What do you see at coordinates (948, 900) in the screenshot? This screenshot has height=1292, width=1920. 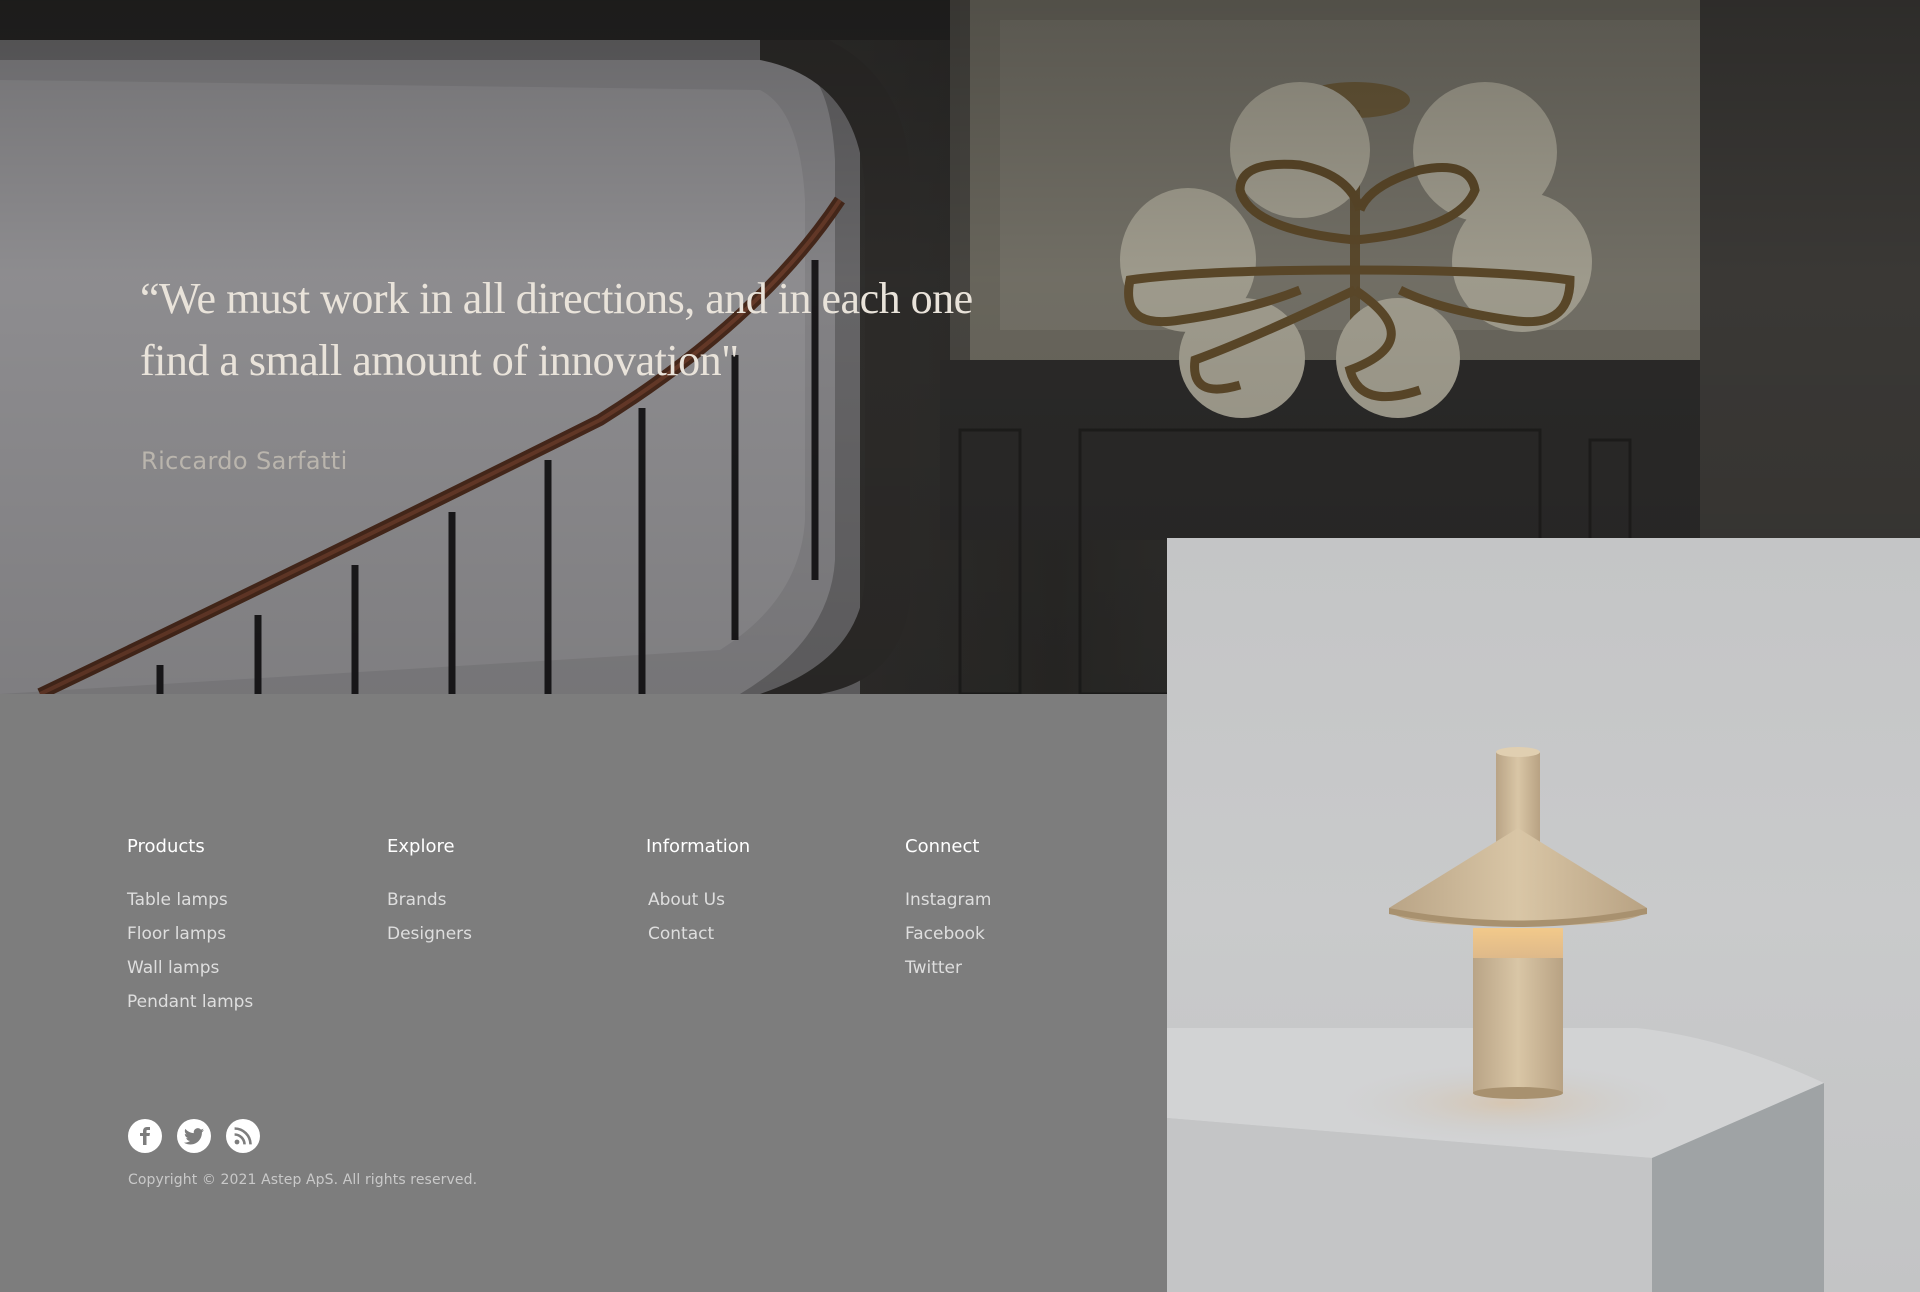 I see `footer-link-instagram: Instagram` at bounding box center [948, 900].